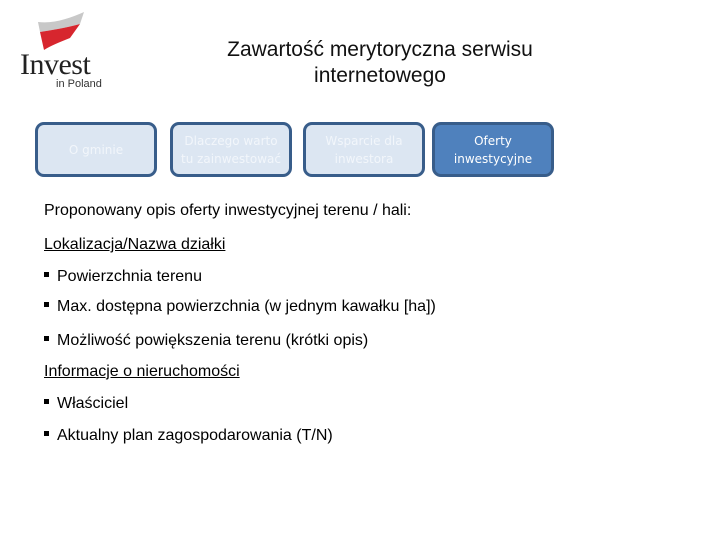  I want to click on list-item: Powierzchnia terenu, so click(123, 277).